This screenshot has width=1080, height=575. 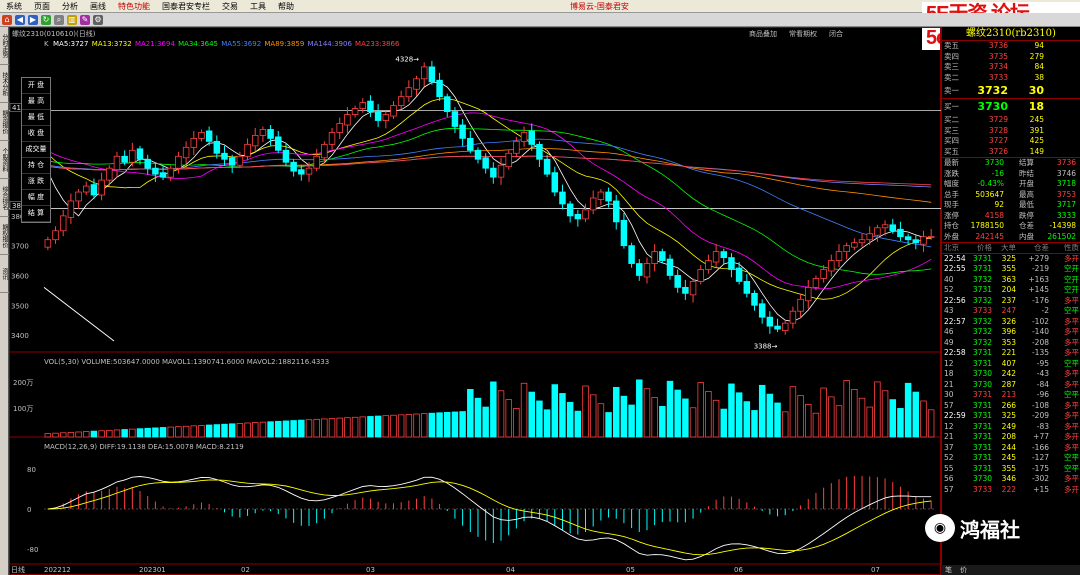 What do you see at coordinates (46, 44) in the screenshot?
I see `ma-label-prefix: K` at bounding box center [46, 44].